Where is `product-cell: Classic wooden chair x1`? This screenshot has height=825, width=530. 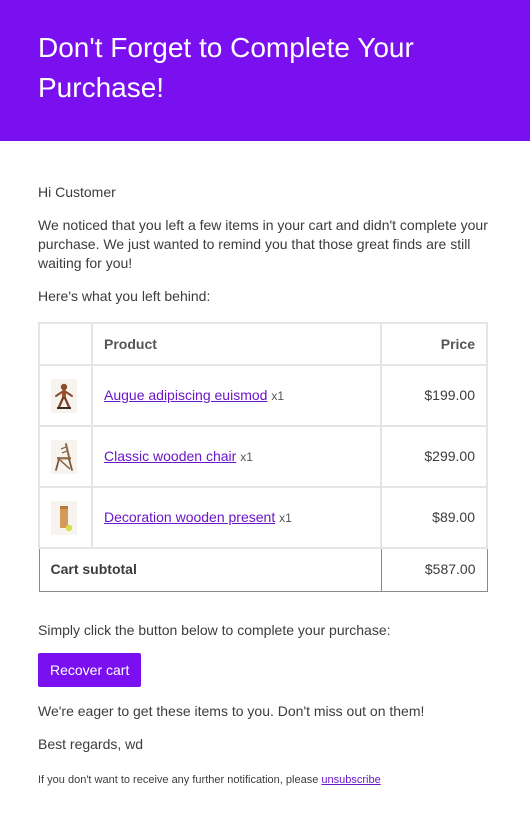 product-cell: Classic wooden chair x1 is located at coordinates (236, 456).